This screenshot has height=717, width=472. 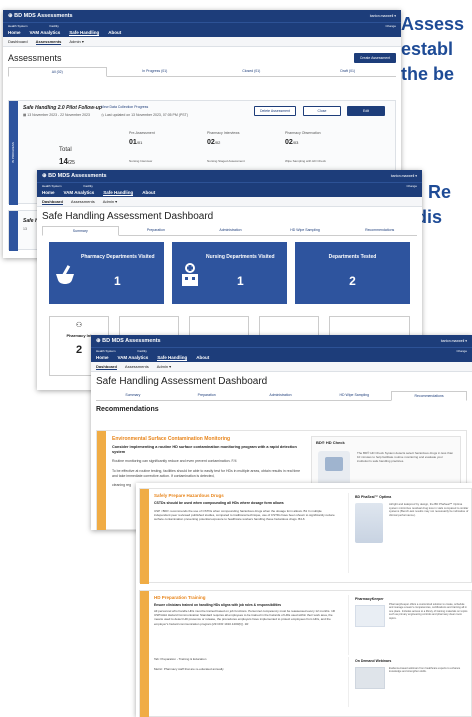 What do you see at coordinates (251, 71) in the screenshot?
I see `tab-closed: Closed (01)` at bounding box center [251, 71].